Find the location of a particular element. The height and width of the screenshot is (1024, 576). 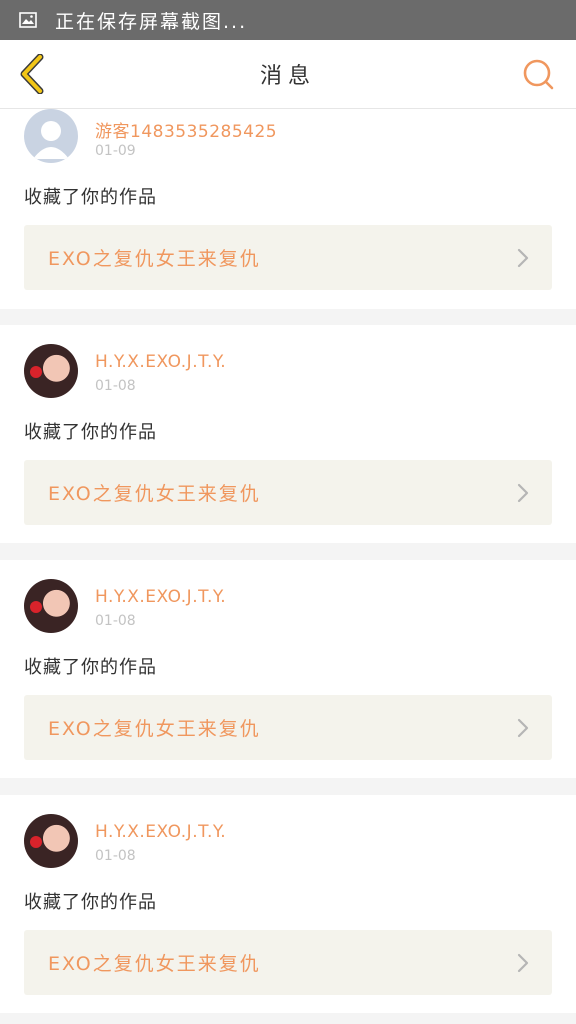

search-button is located at coordinates (538, 74).